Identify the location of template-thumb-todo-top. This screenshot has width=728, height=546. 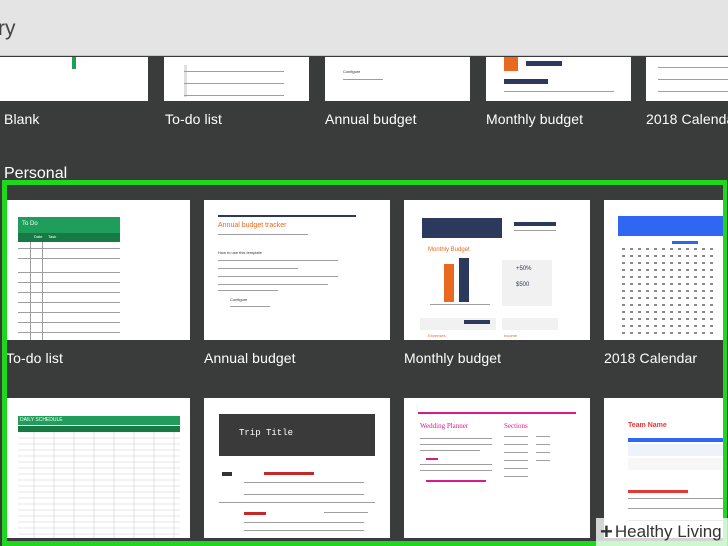
(236, 79).